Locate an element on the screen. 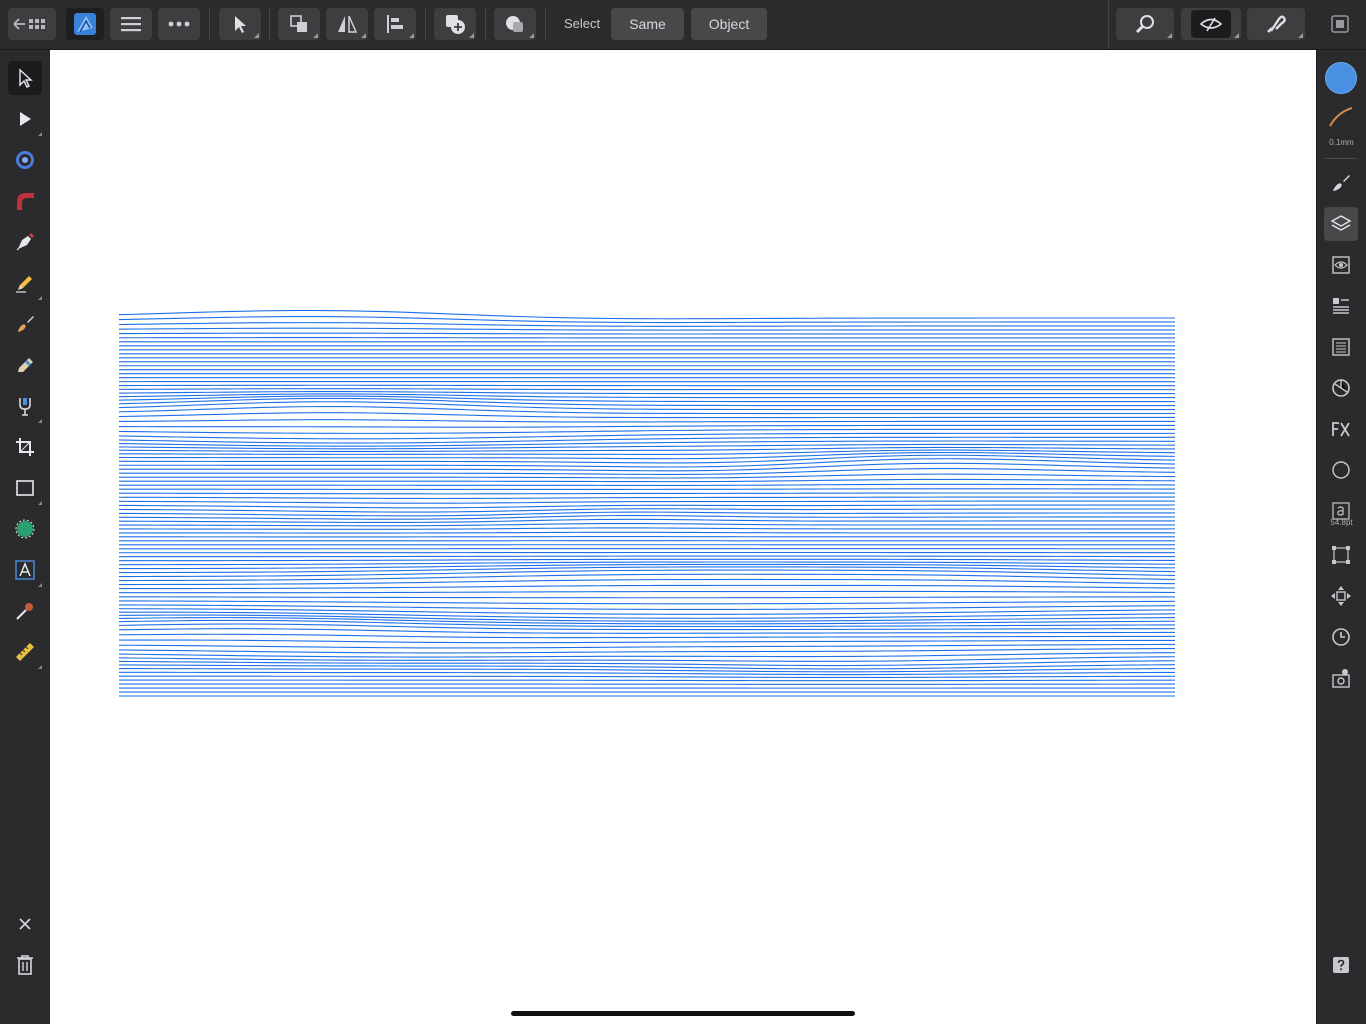 This screenshot has height=1024, width=1366. measure-tool is located at coordinates (25, 652).